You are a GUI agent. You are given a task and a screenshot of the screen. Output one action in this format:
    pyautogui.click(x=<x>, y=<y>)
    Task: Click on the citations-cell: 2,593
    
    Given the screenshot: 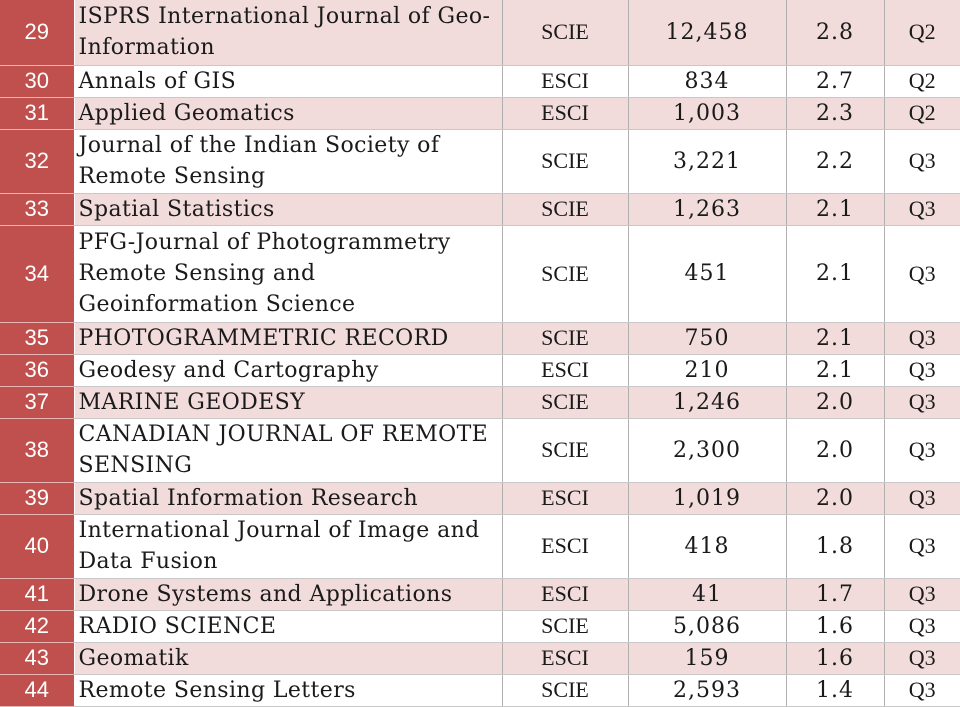 What is the action you would take?
    pyautogui.click(x=707, y=690)
    